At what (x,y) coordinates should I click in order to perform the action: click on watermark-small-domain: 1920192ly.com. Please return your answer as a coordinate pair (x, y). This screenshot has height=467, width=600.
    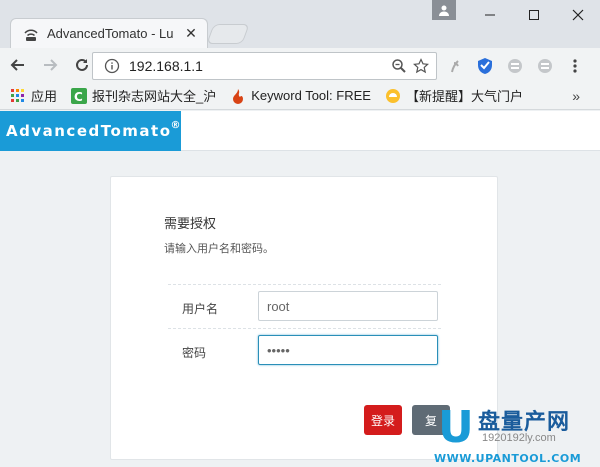
    Looking at the image, I should click on (519, 438).